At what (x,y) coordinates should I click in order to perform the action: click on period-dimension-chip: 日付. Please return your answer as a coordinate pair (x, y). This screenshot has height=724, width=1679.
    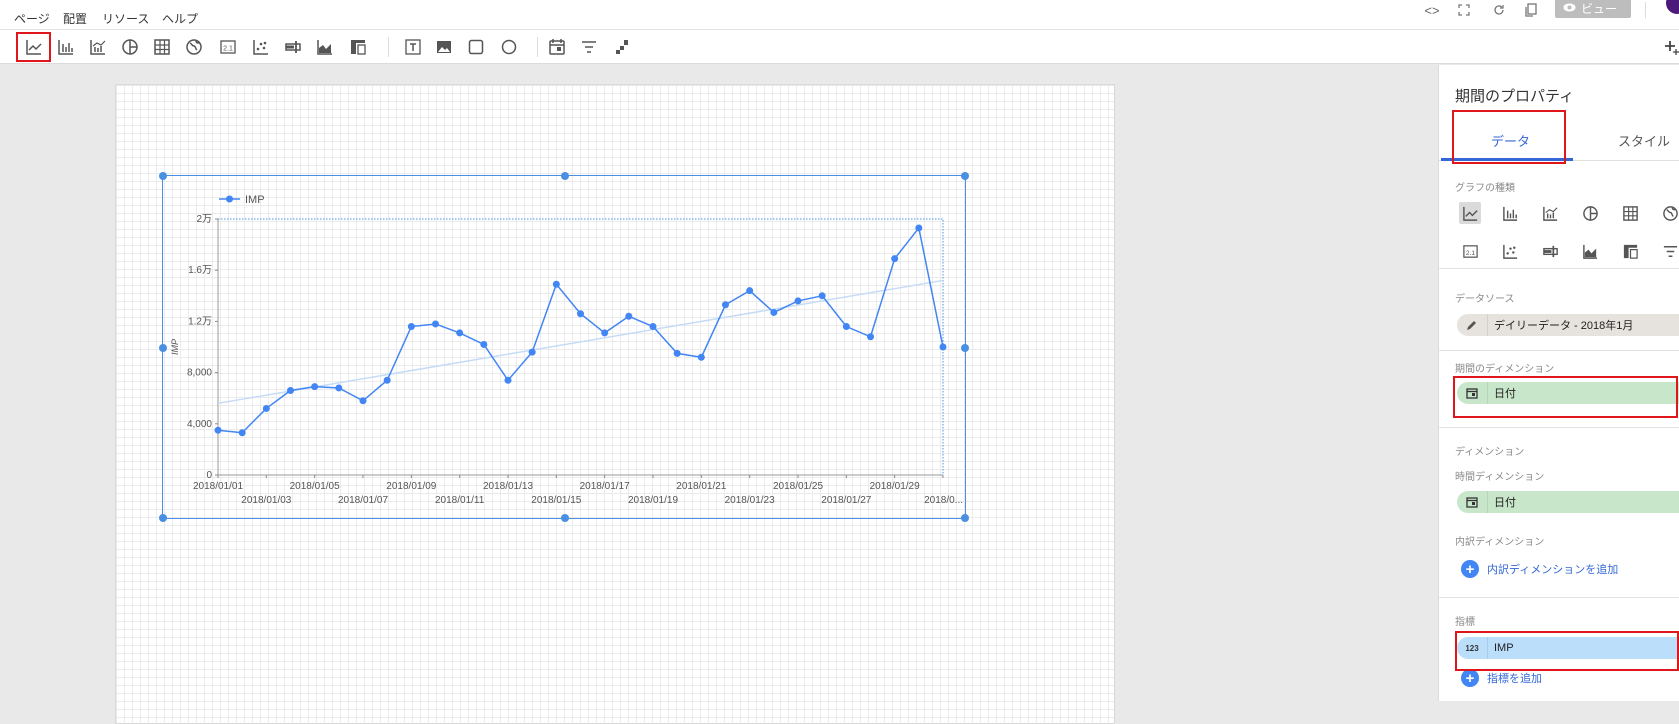
    Looking at the image, I should click on (1568, 393).